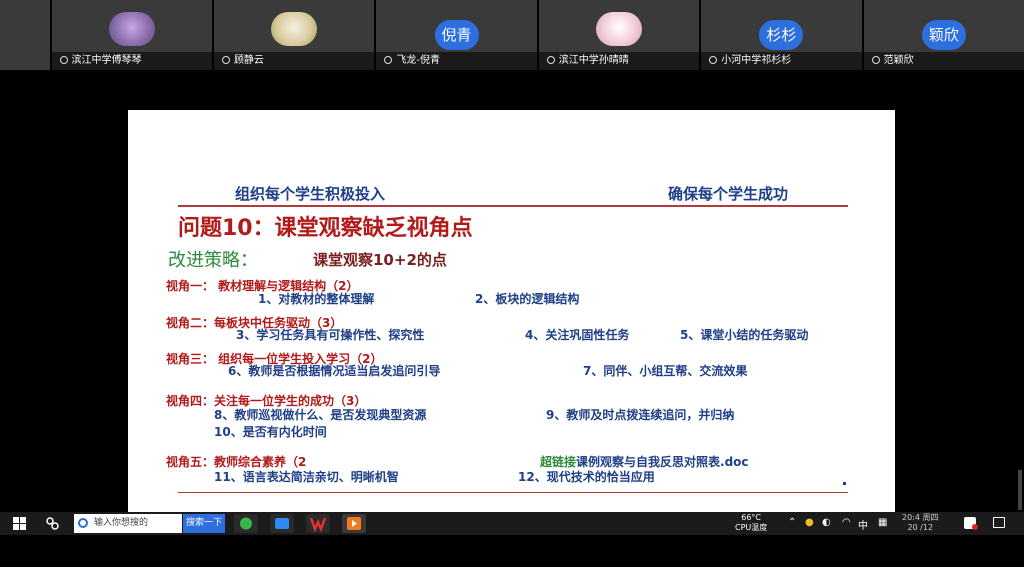  I want to click on participant-name-bar: 滨江中学孙晴晴, so click(619, 61).